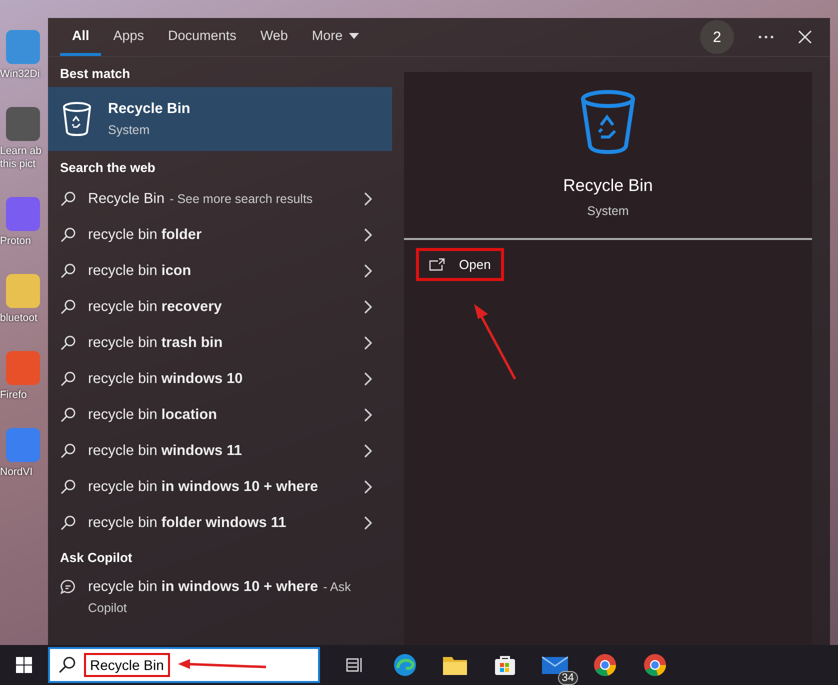 This screenshot has width=838, height=685. I want to click on filter-tab: Documents, so click(202, 37).